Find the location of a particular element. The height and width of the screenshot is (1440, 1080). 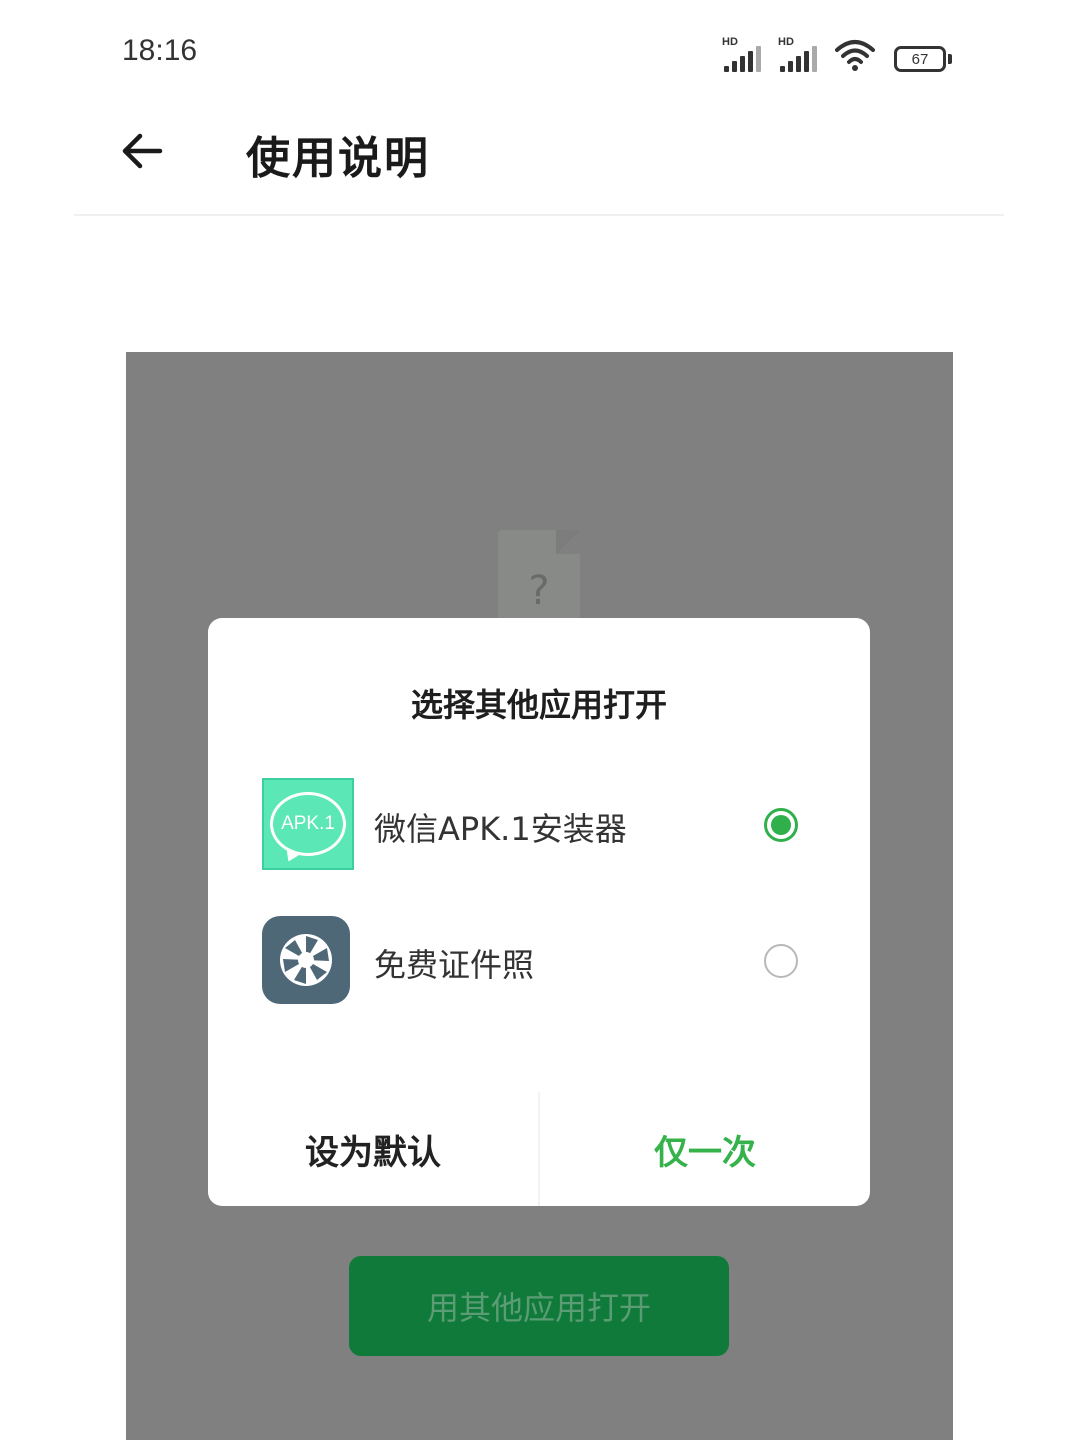

app-bar: 使用说明 is located at coordinates (540, 158).